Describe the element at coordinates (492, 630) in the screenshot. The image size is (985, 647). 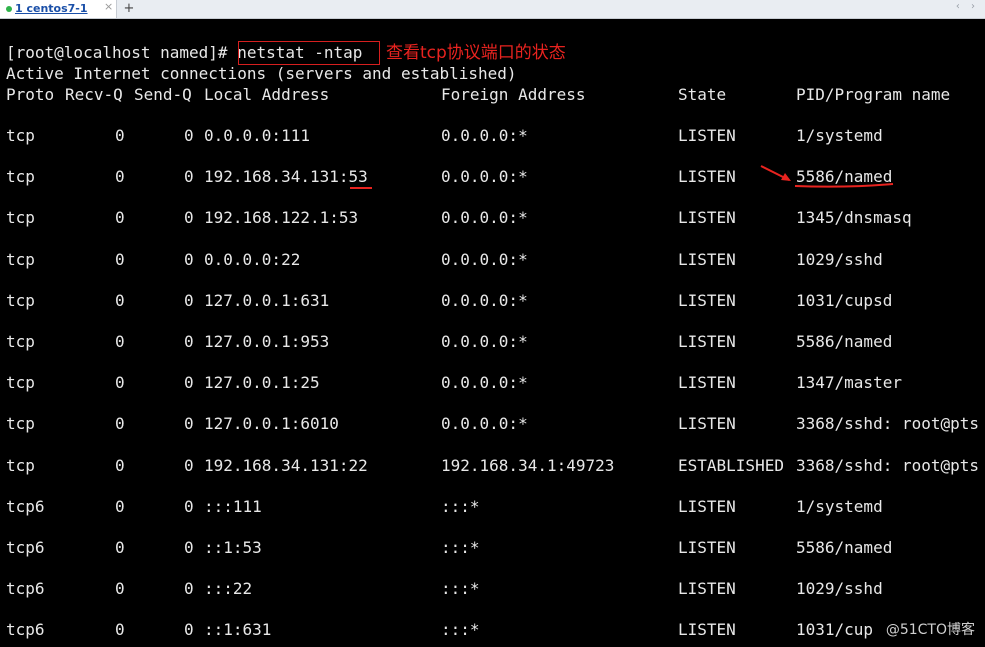
I see `table-row: tcp6 0 0::1:631:::* LISTEN 1031/cup` at that location.